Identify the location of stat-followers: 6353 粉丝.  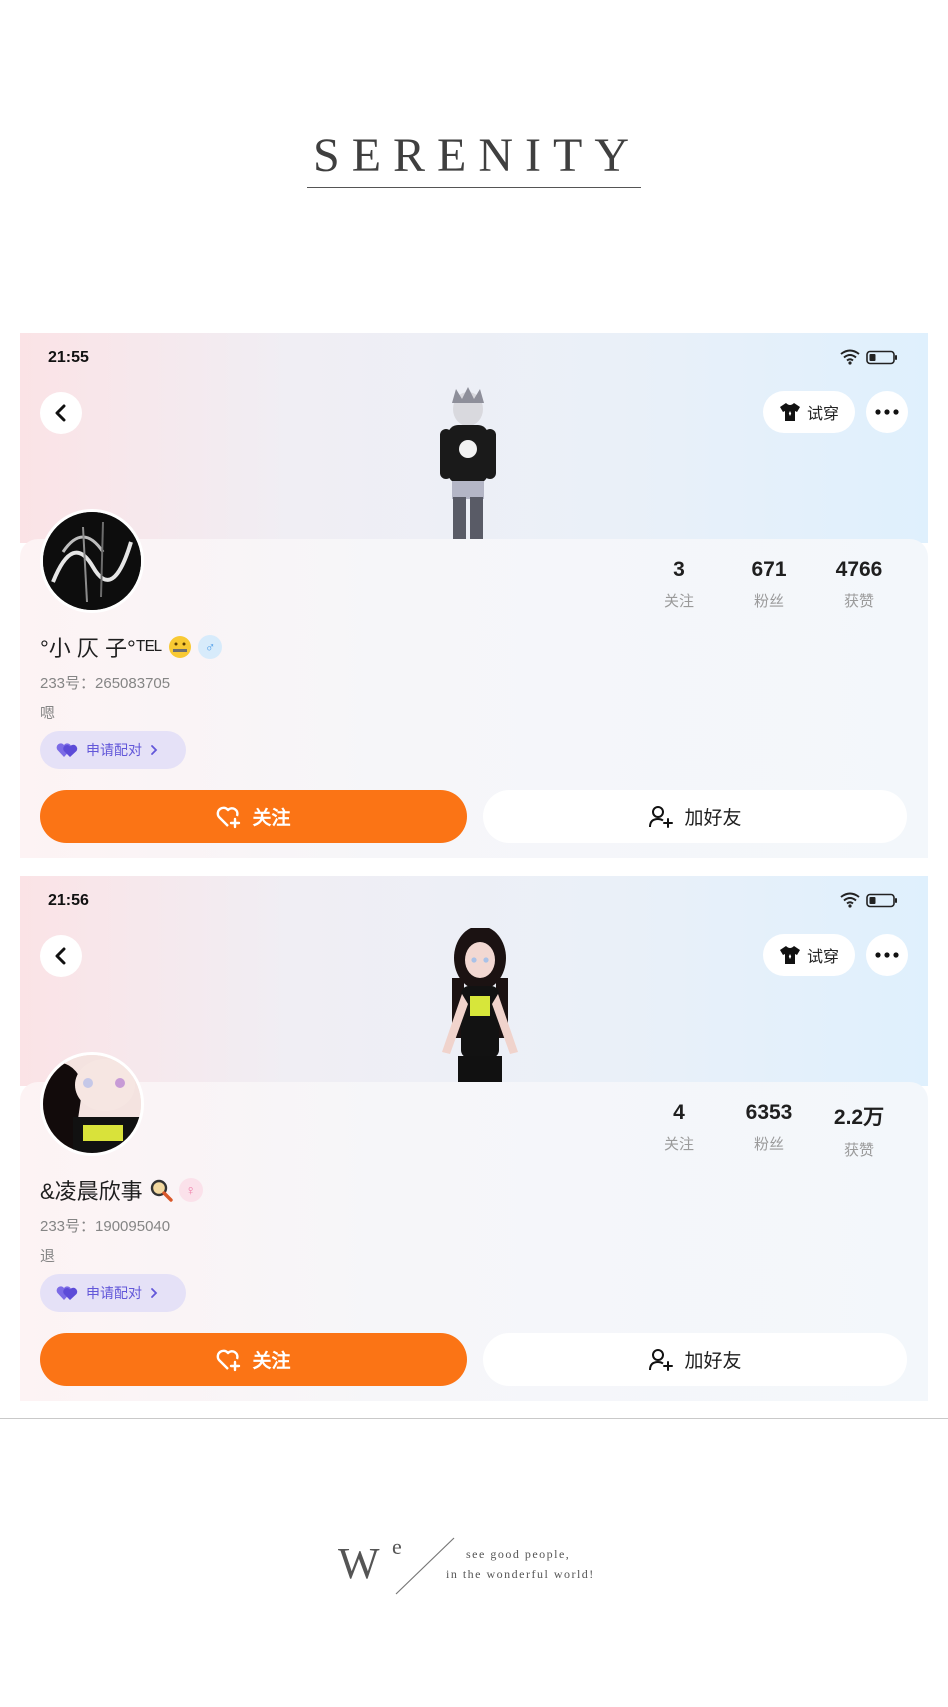
(769, 1130).